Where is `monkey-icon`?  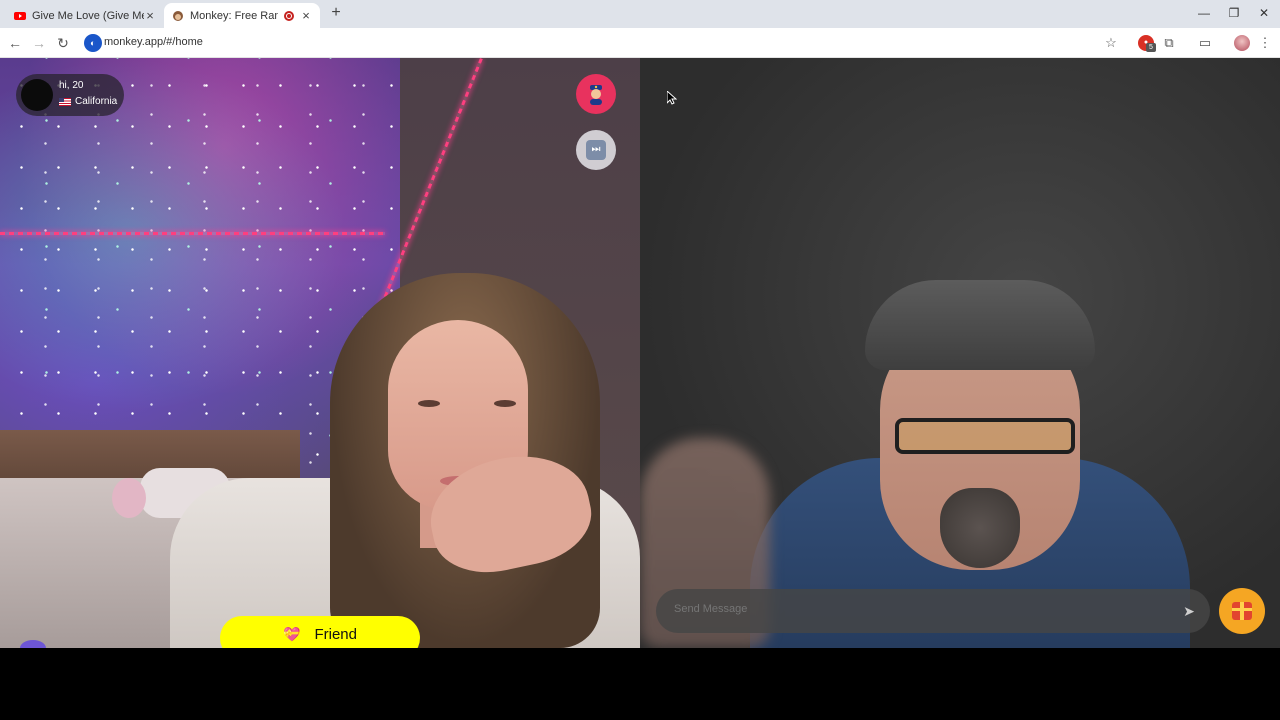
monkey-icon is located at coordinates (178, 15).